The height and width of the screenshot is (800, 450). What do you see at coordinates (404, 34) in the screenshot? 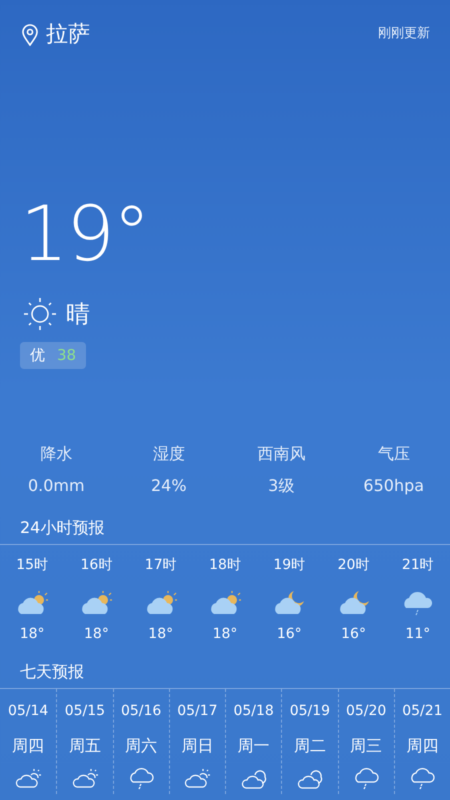
I see `update-status: 刚刚更新` at bounding box center [404, 34].